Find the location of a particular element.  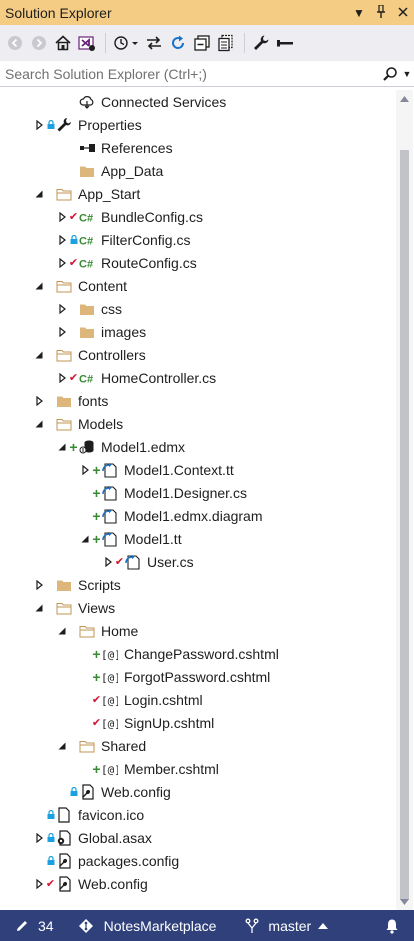

tree-item: ✔ Web.config is located at coordinates (198, 883).